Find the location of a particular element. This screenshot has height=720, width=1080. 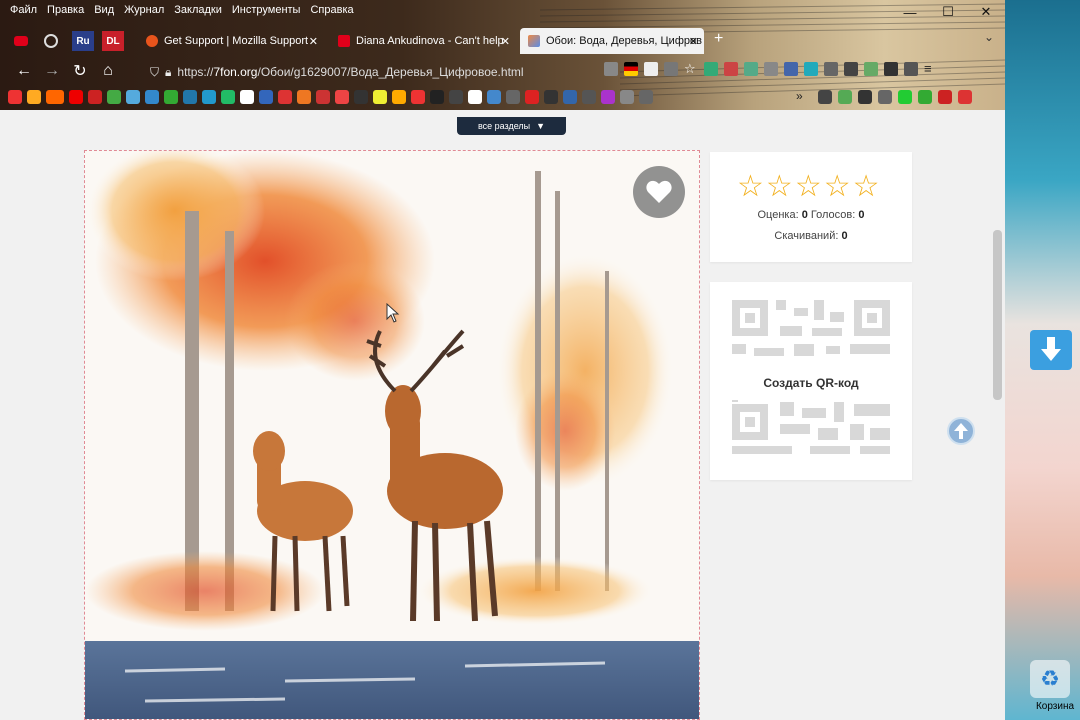

menu-file: Файл is located at coordinates (23, 10).